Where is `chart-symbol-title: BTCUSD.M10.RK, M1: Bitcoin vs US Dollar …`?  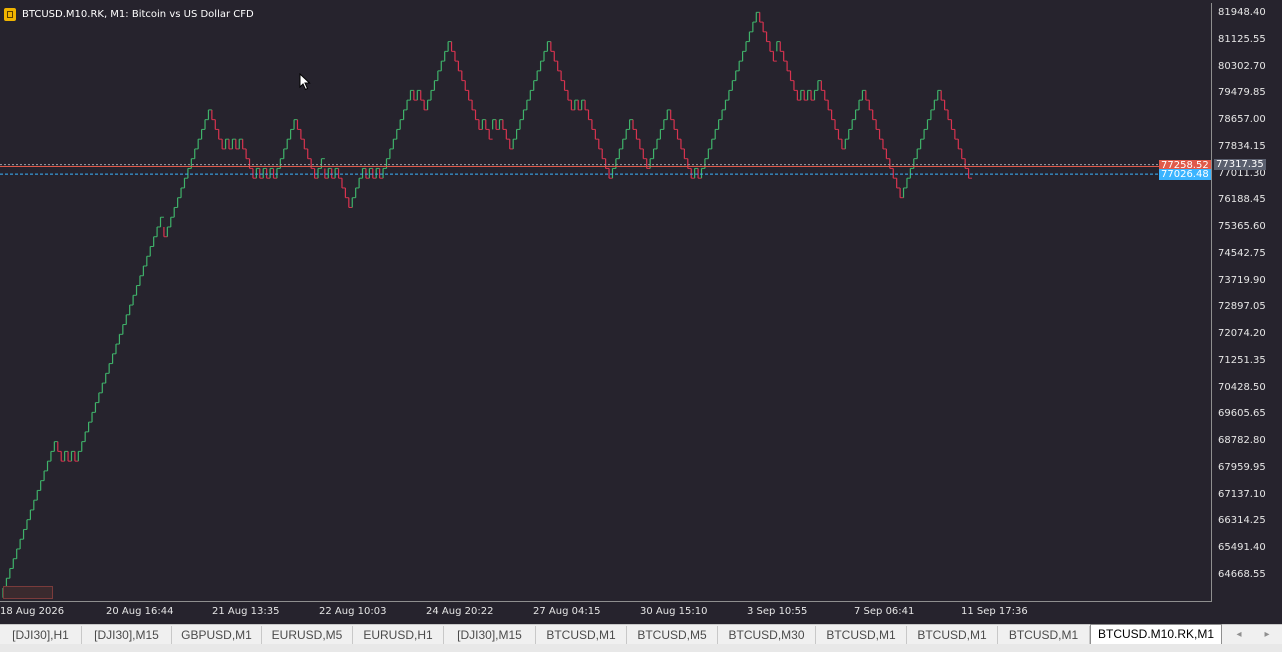 chart-symbol-title: BTCUSD.M10.RK, M1: Bitcoin vs US Dollar … is located at coordinates (138, 14).